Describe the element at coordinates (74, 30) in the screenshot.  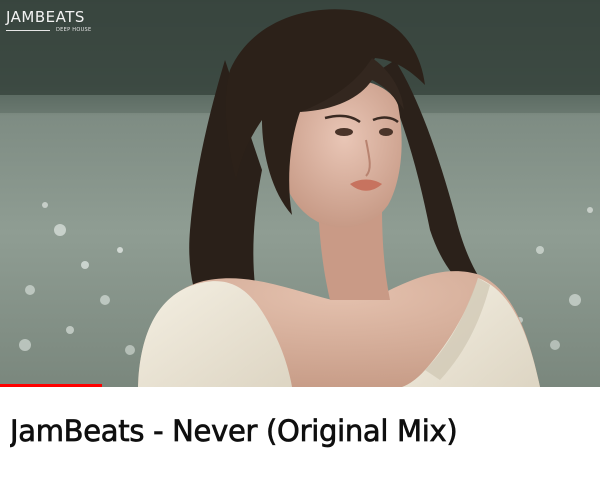
I see `logo-tagline: DEEP HOUSE` at that location.